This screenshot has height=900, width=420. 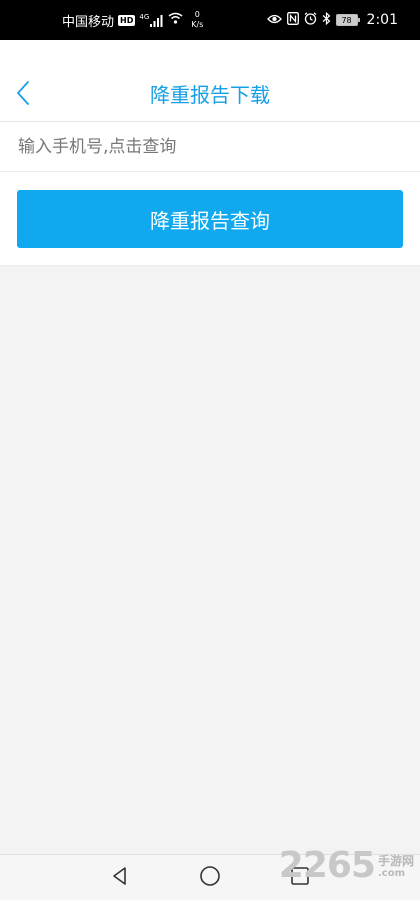 I want to click on carrier-name: 中国移动, so click(x=88, y=22).